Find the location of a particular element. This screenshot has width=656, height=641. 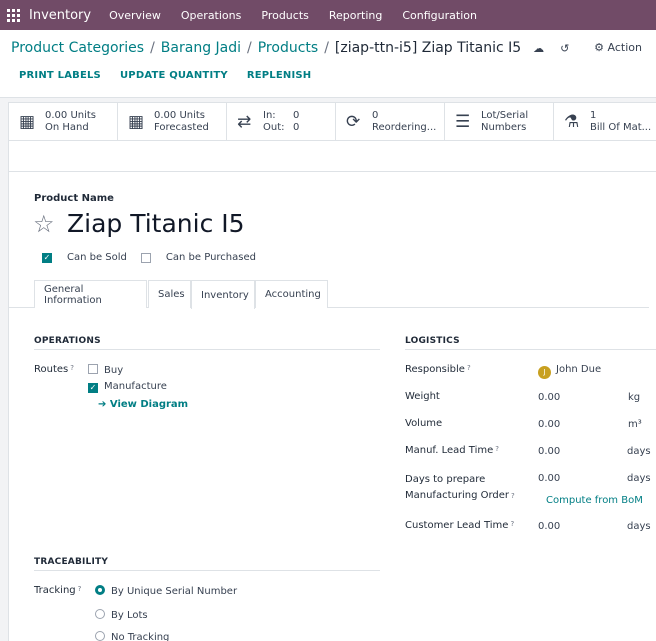

forecast-value: 0.00 Units is located at coordinates (180, 115).